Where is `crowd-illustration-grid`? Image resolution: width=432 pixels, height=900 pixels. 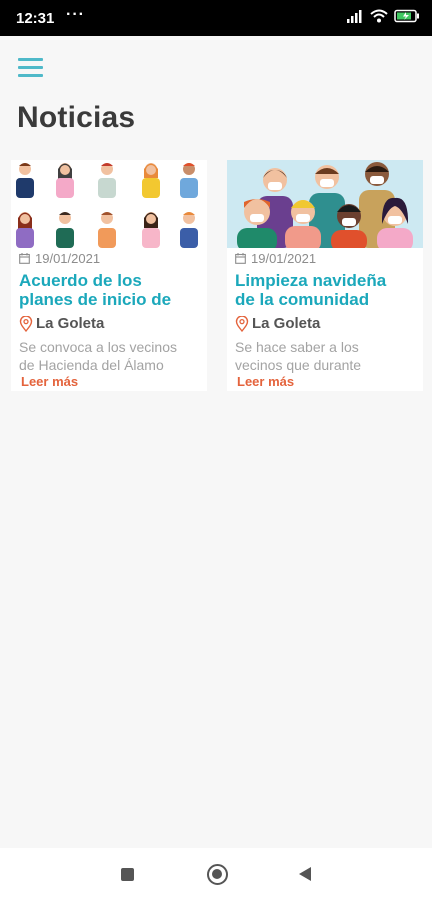
crowd-illustration-grid is located at coordinates (109, 204).